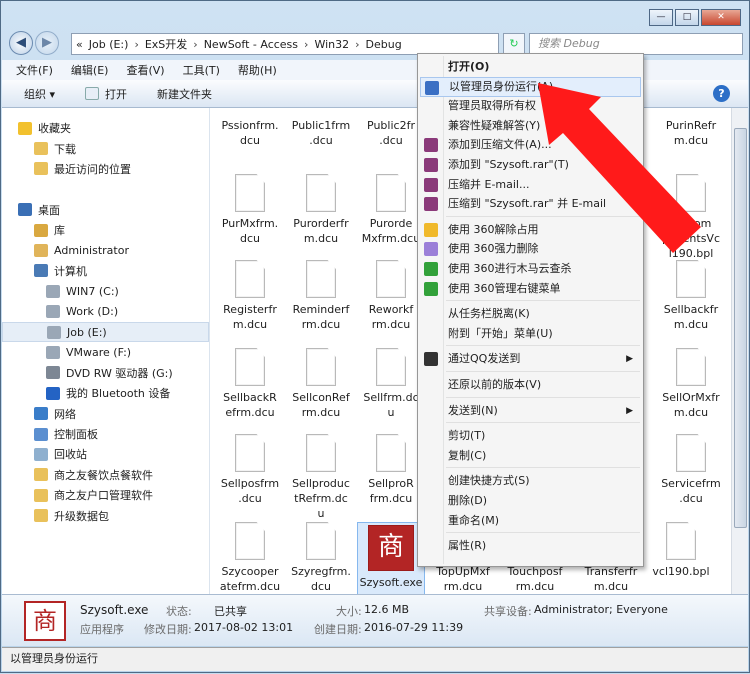 Image resolution: width=750 pixels, height=674 pixels. Describe the element at coordinates (384, 44) in the screenshot. I see `breadcrumb-item: Debug` at that location.